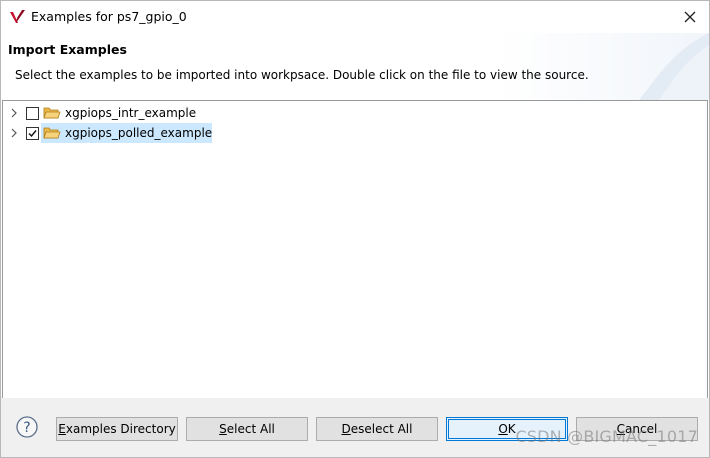 The image size is (710, 458). Describe the element at coordinates (67, 49) in the screenshot. I see `dialog-heading: Import Examples` at that location.